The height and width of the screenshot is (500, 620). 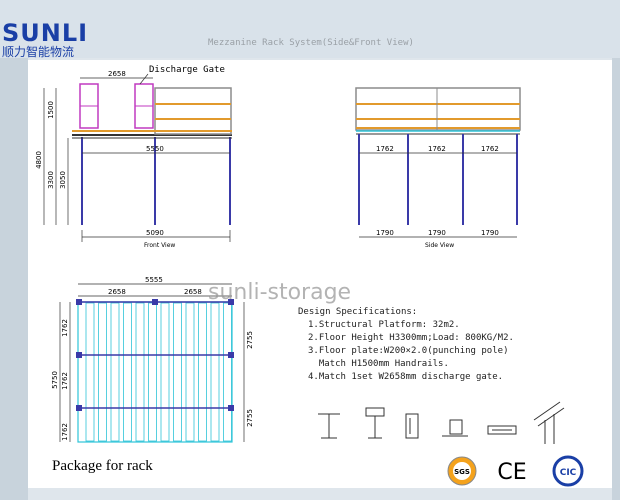 I want to click on spec-item: 4.Match 1set W2658mm discharge gate., so click(x=406, y=377).